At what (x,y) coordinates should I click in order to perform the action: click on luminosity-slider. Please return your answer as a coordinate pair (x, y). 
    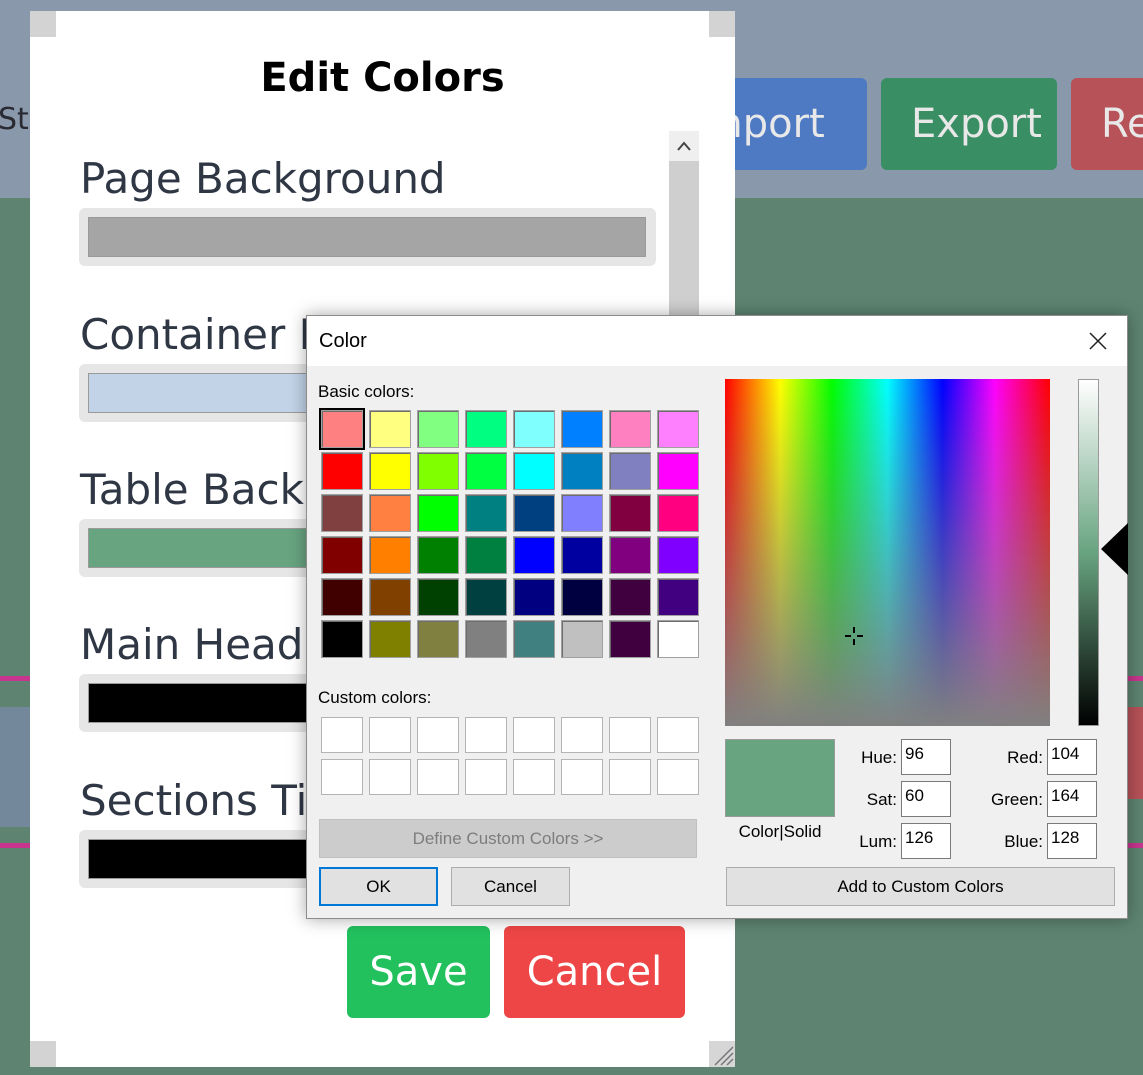
    Looking at the image, I should click on (1088, 552).